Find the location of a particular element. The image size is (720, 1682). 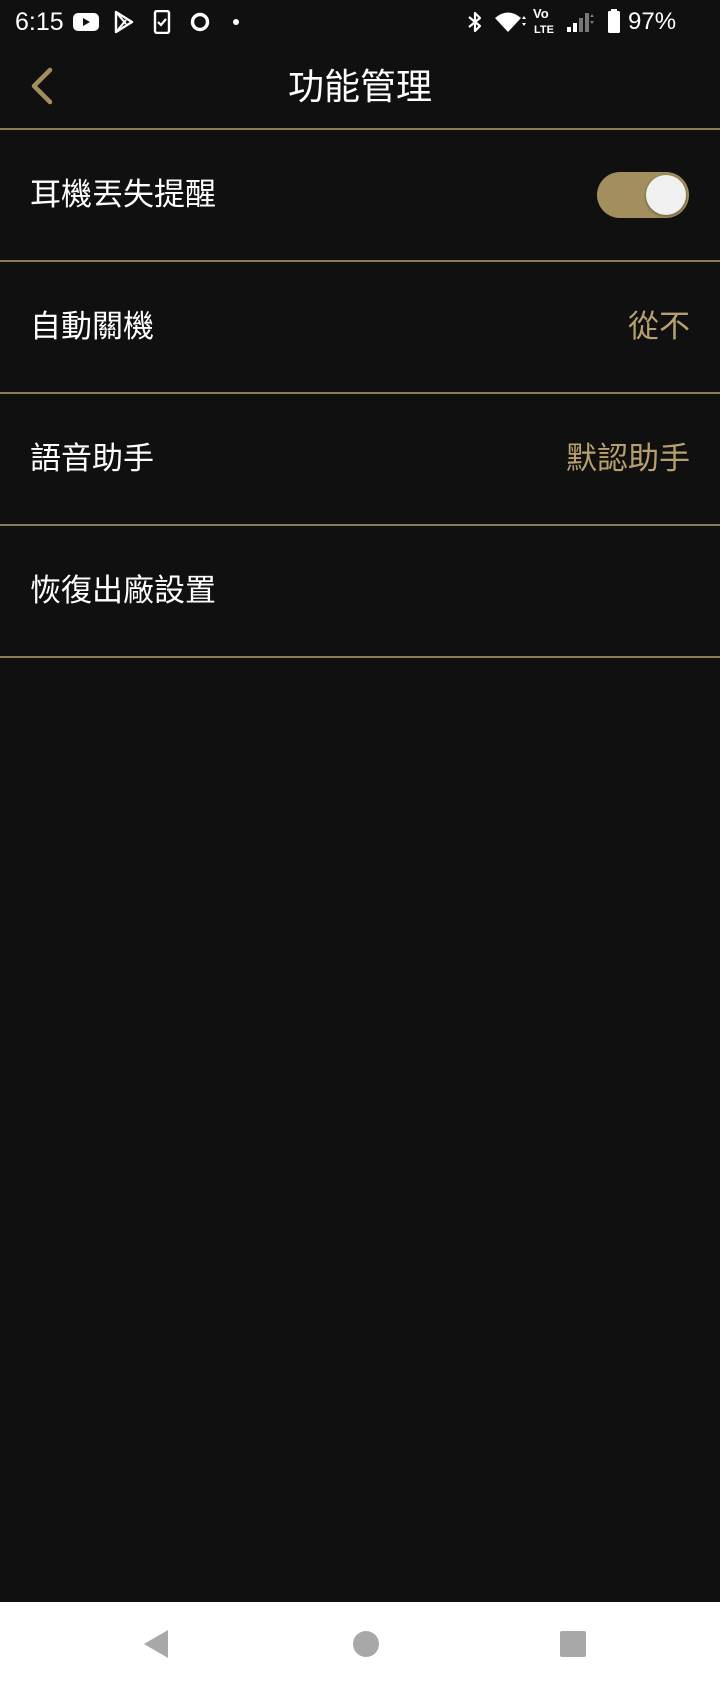

wifi-icon is located at coordinates (510, 22).